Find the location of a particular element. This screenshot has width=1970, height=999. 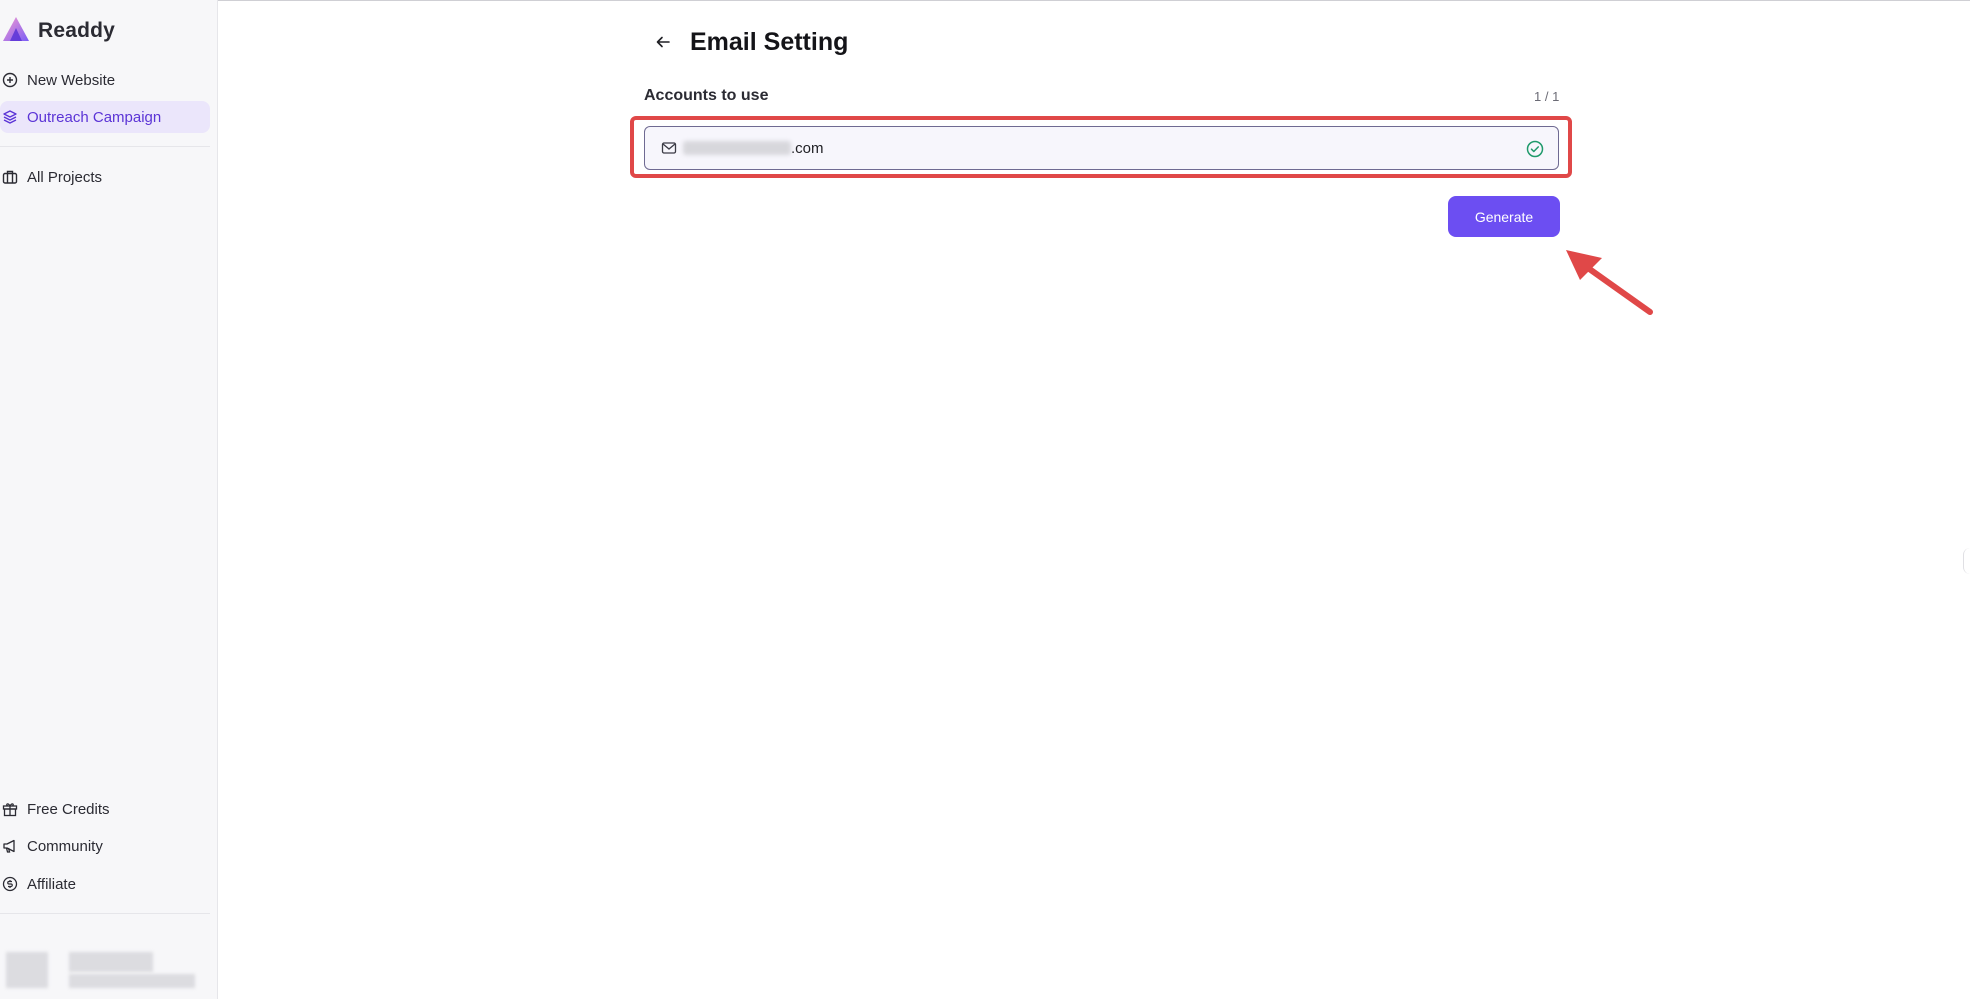

brand-logo: Readdy is located at coordinates (58, 31).